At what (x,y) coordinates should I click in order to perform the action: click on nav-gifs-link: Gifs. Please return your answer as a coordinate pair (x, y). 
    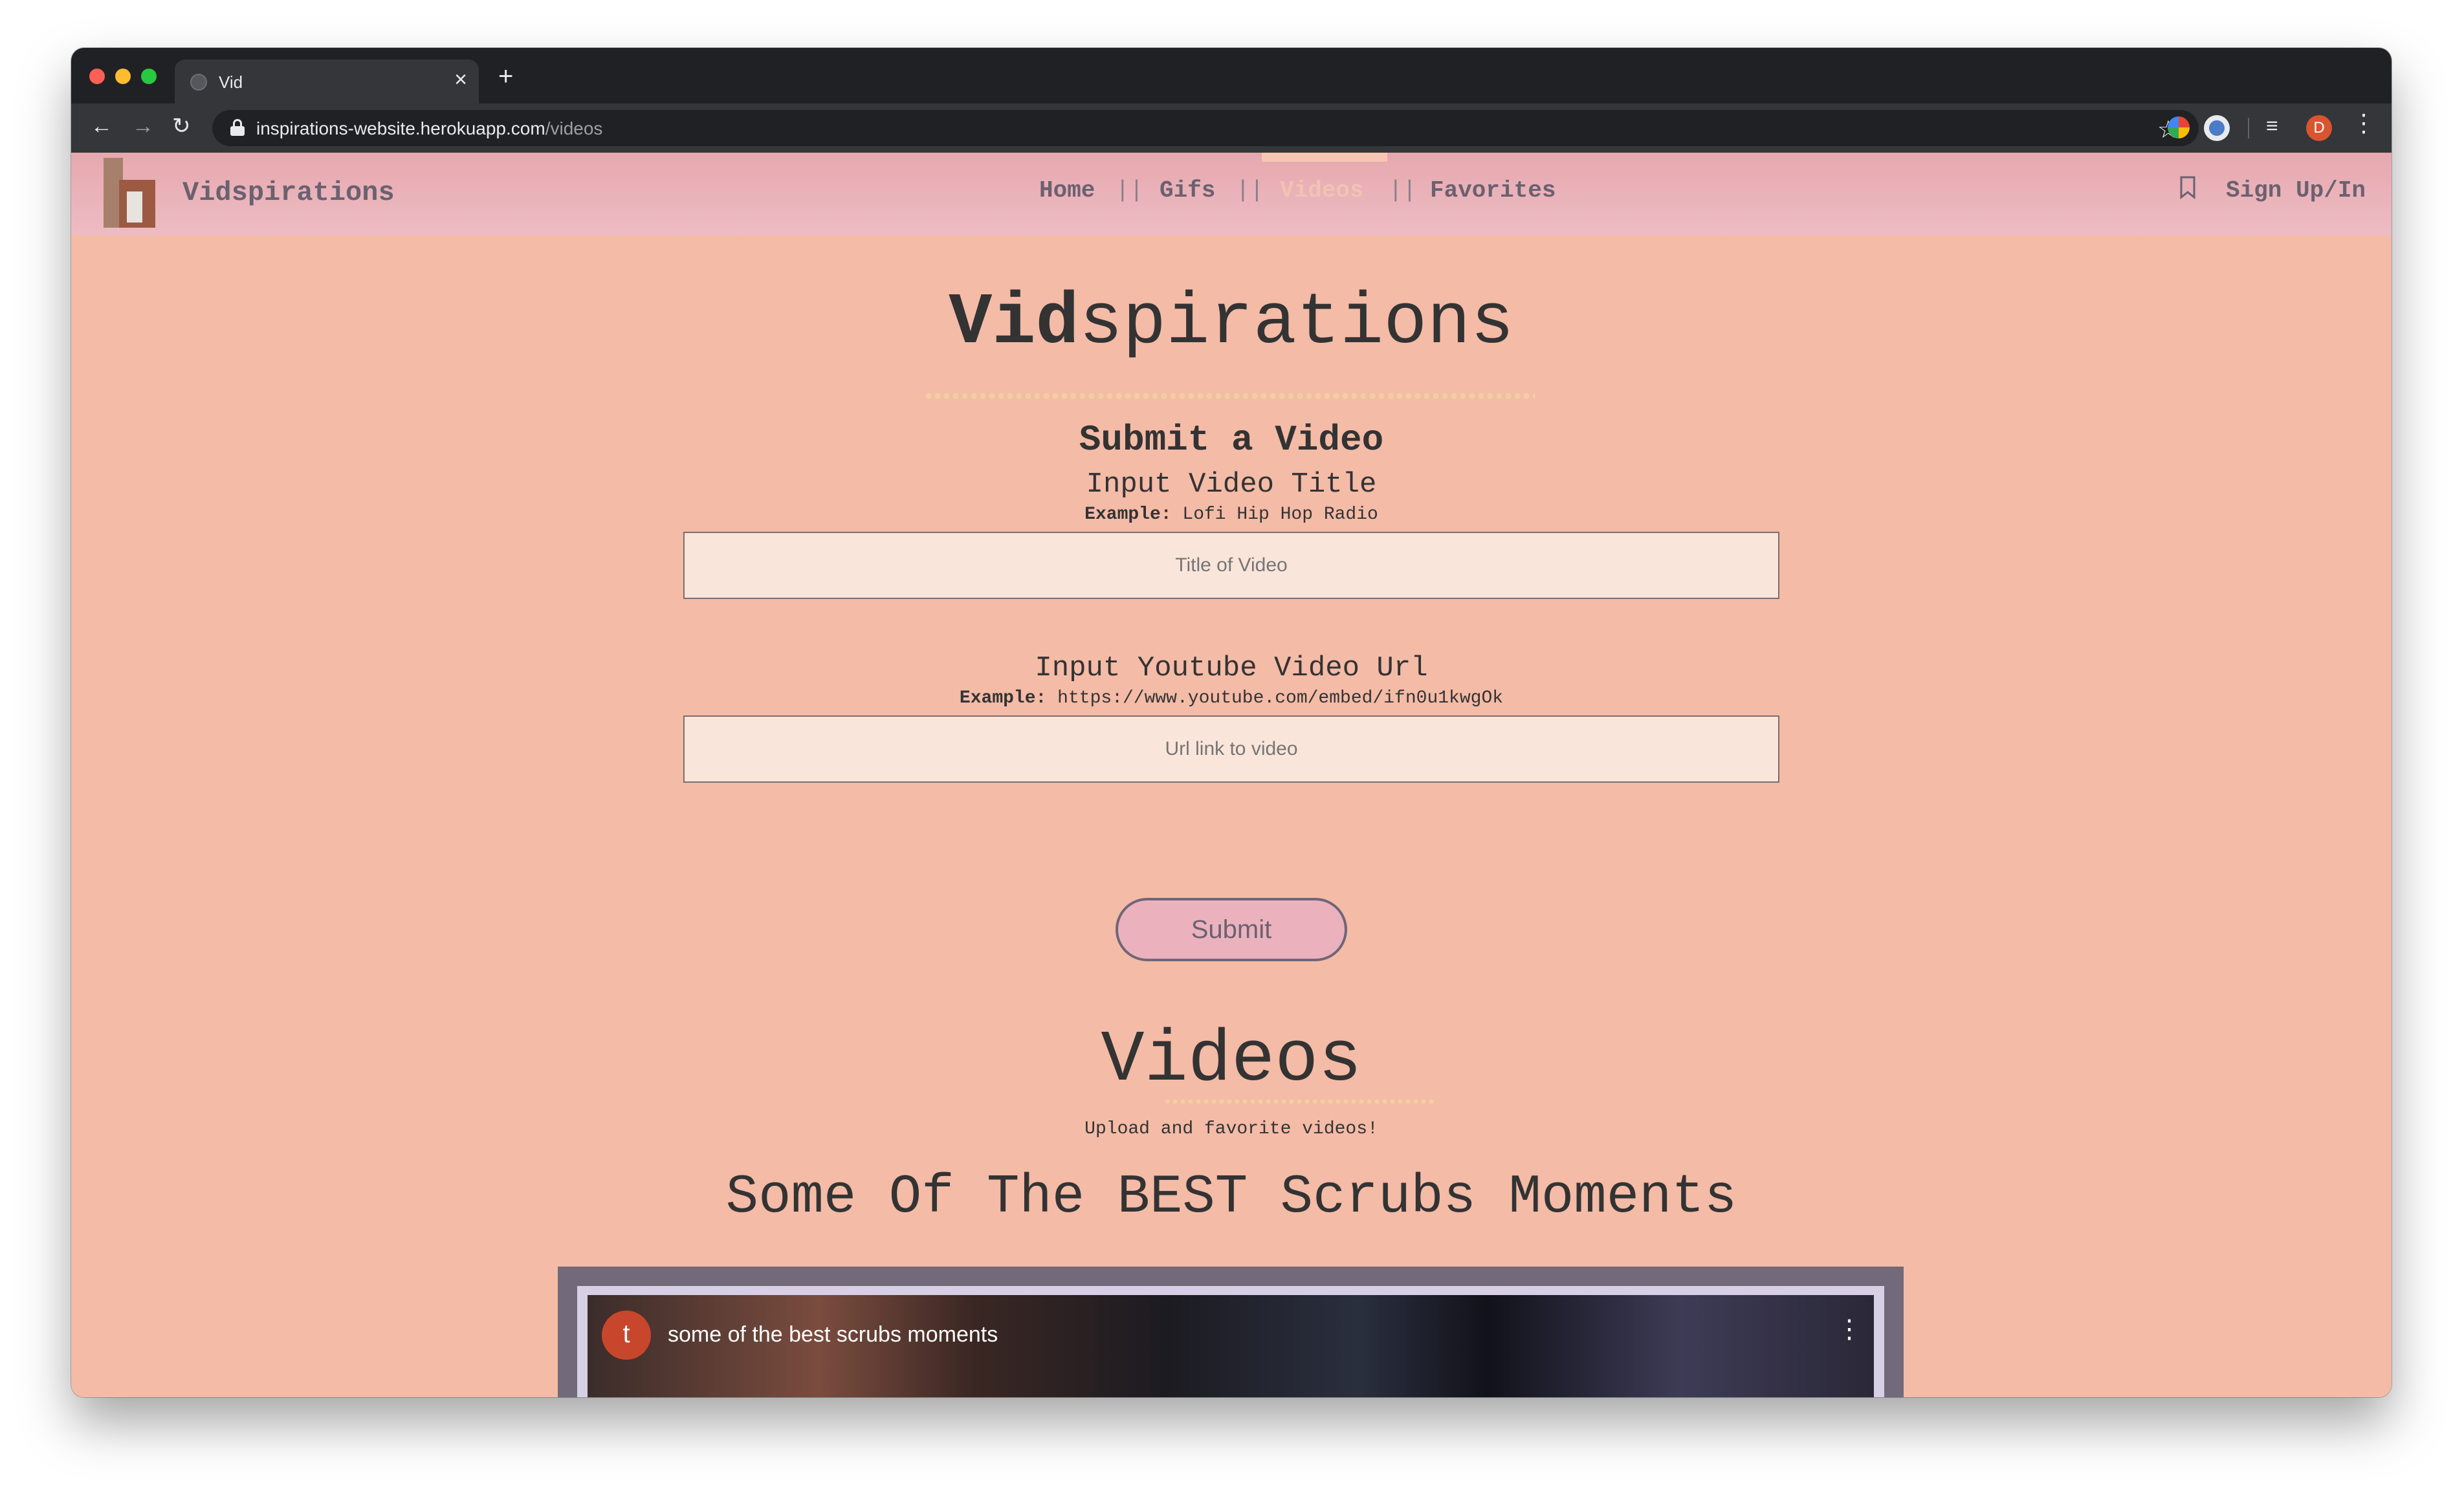
    Looking at the image, I should click on (1187, 191).